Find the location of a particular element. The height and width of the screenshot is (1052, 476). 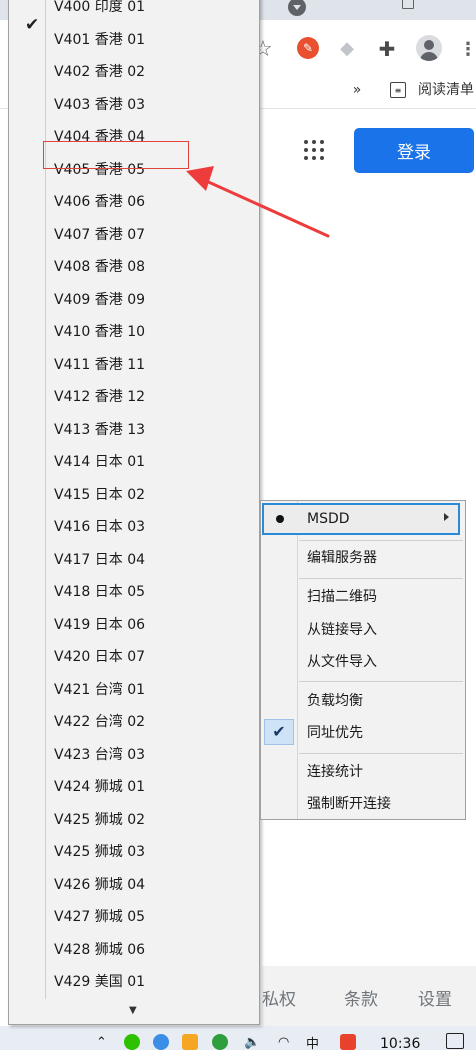

server-list-item: V409 香港 09 is located at coordinates (99, 300).